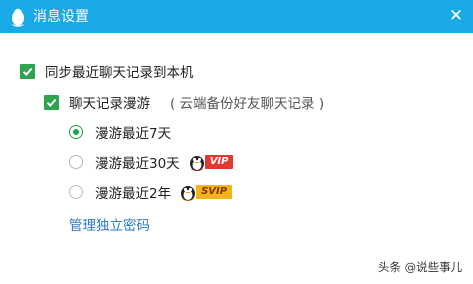 Image resolution: width=473 pixels, height=284 pixels. I want to click on qq-penguin-icon, so click(18, 17).